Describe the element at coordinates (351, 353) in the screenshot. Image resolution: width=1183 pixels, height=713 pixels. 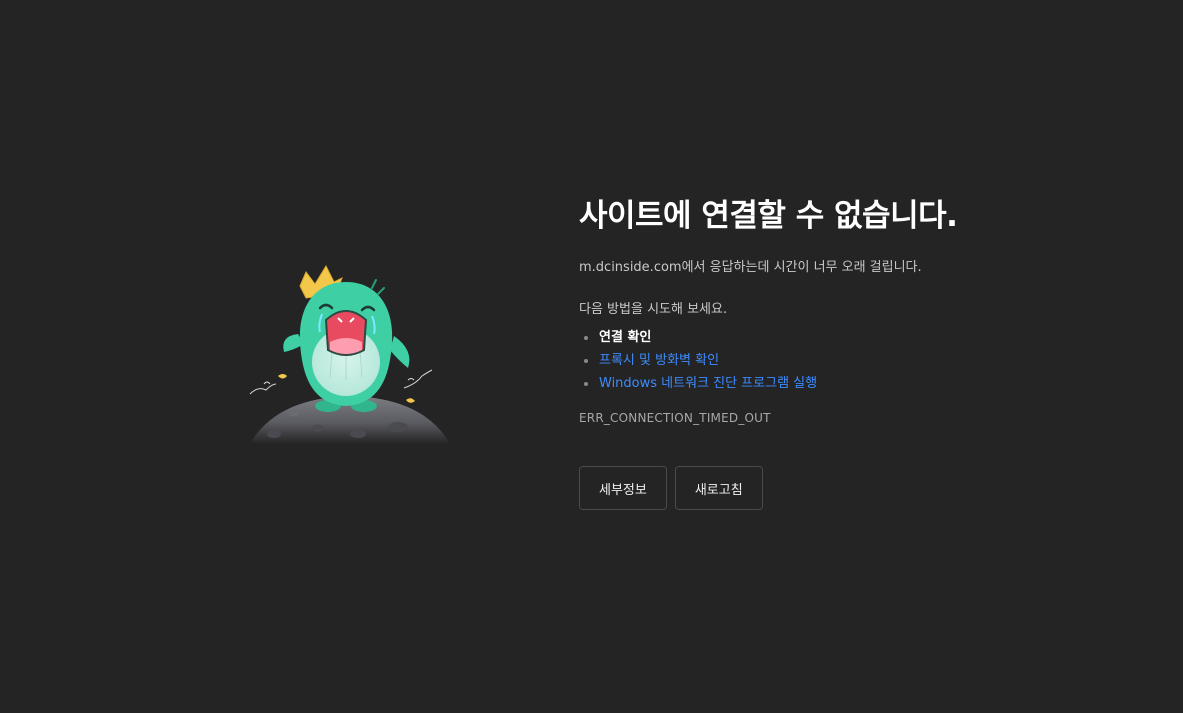
I see `crying-mascot-icon` at that location.